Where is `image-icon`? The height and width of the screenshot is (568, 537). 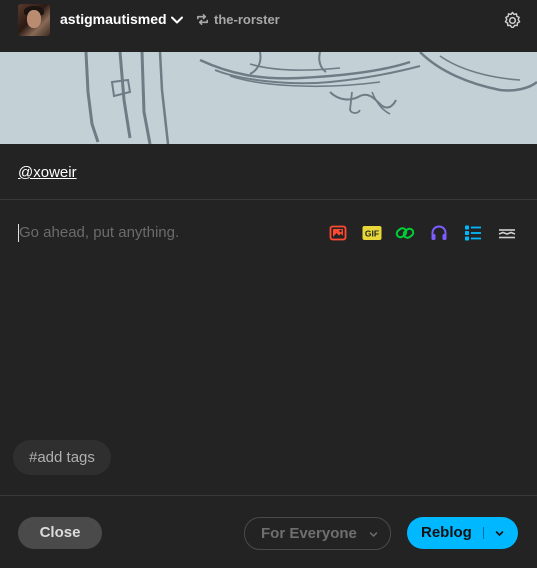 image-icon is located at coordinates (338, 233).